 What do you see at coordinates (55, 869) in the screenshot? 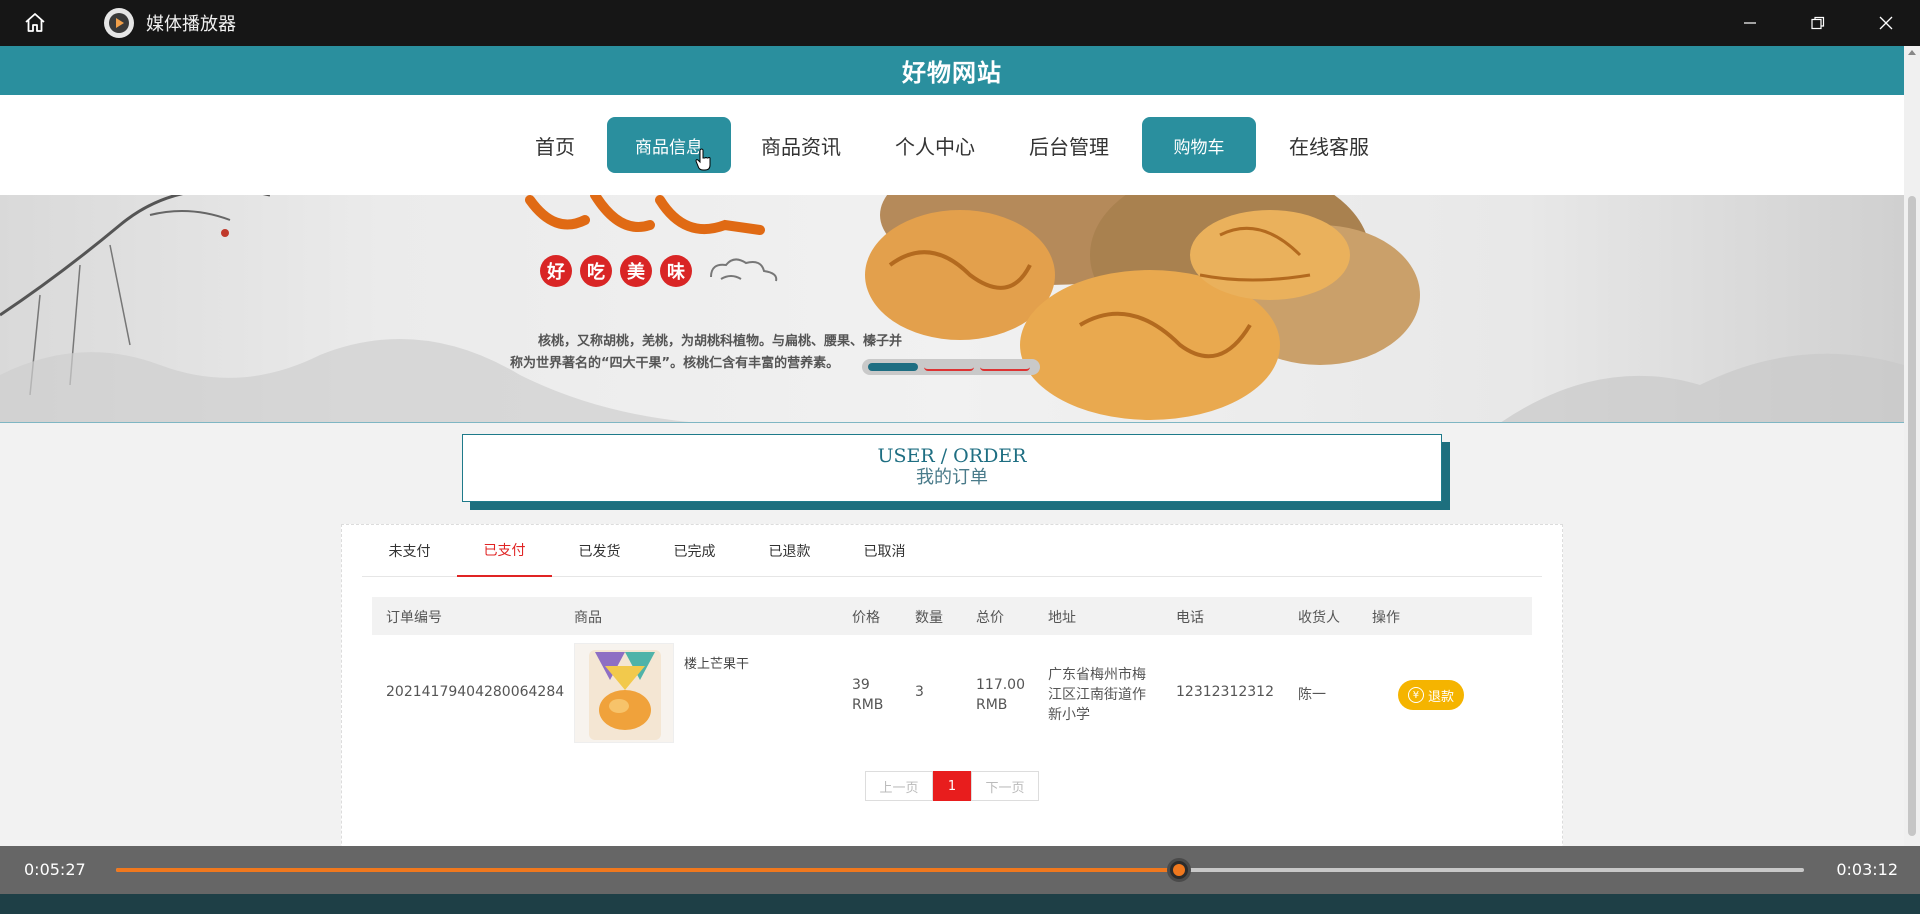
I see `elapsed-time: 0:05:27` at bounding box center [55, 869].